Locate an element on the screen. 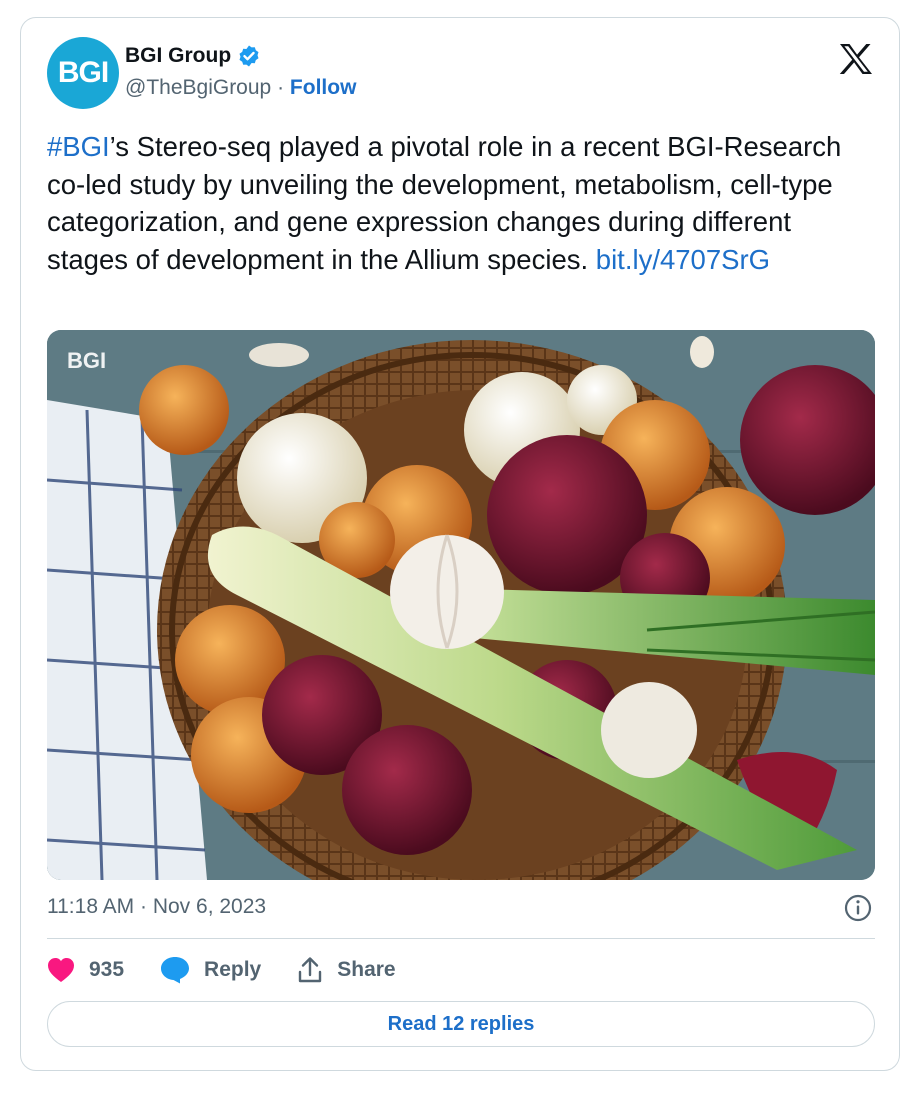  handle-row: @TheBgiGroup · Follow is located at coordinates (240, 88).